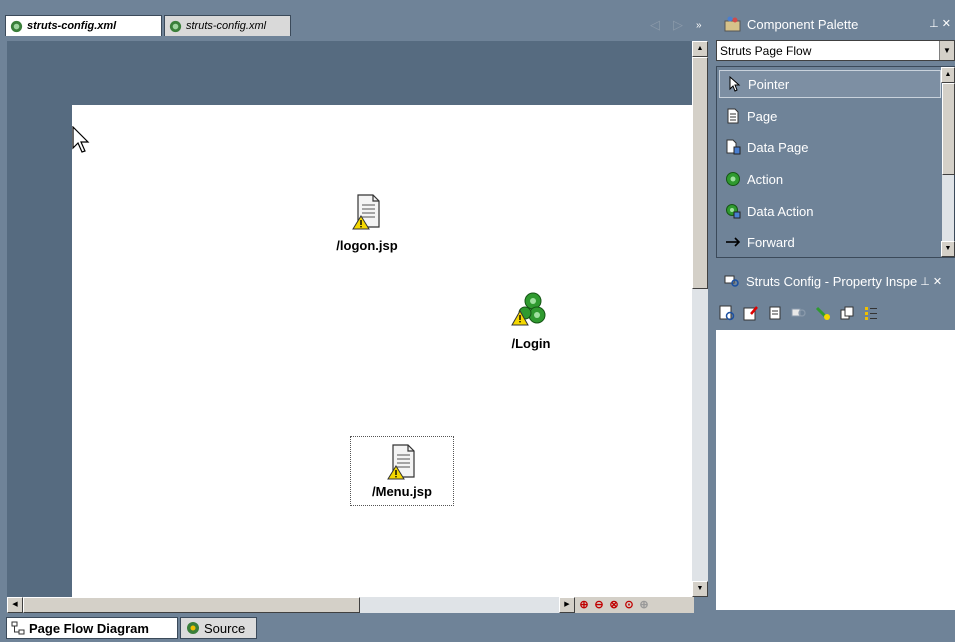 The image size is (955, 642). I want to click on zoom-actual-icon: ⊙, so click(629, 605).